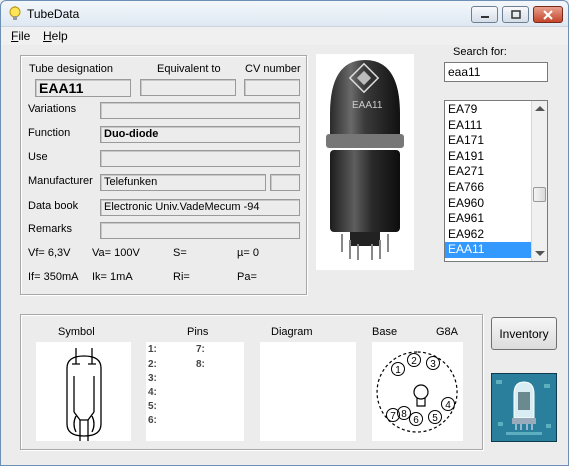 This screenshot has width=569, height=466. Describe the element at coordinates (24, 36) in the screenshot. I see `menu-file-rest: ile` at that location.